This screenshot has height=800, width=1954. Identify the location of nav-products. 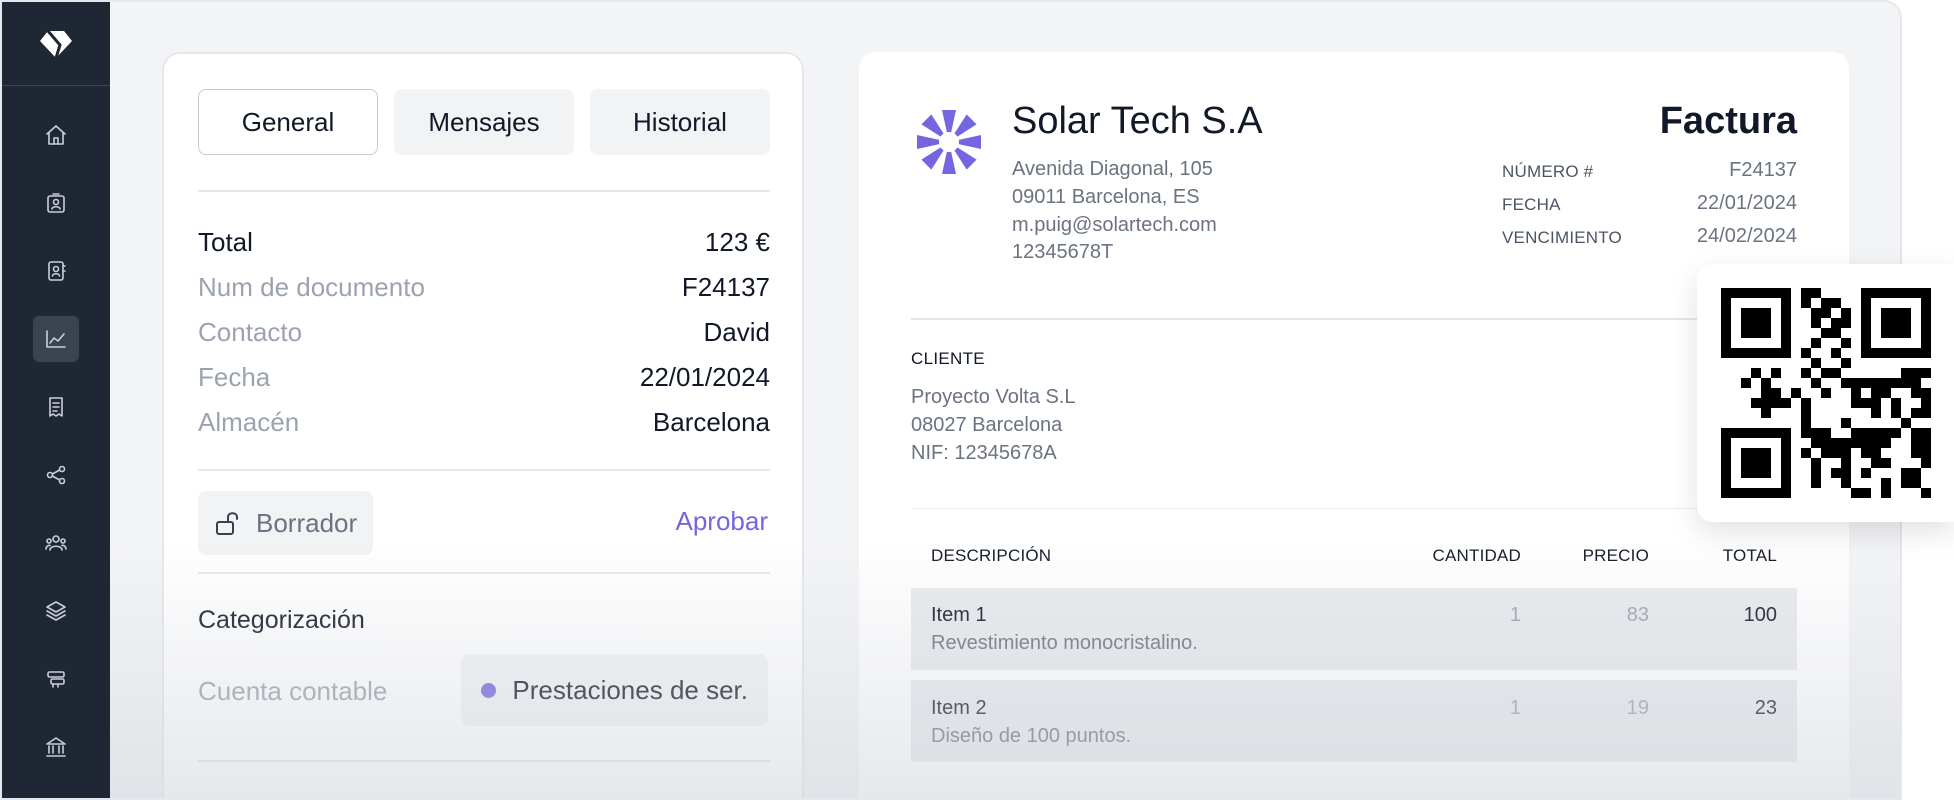
(56, 611).